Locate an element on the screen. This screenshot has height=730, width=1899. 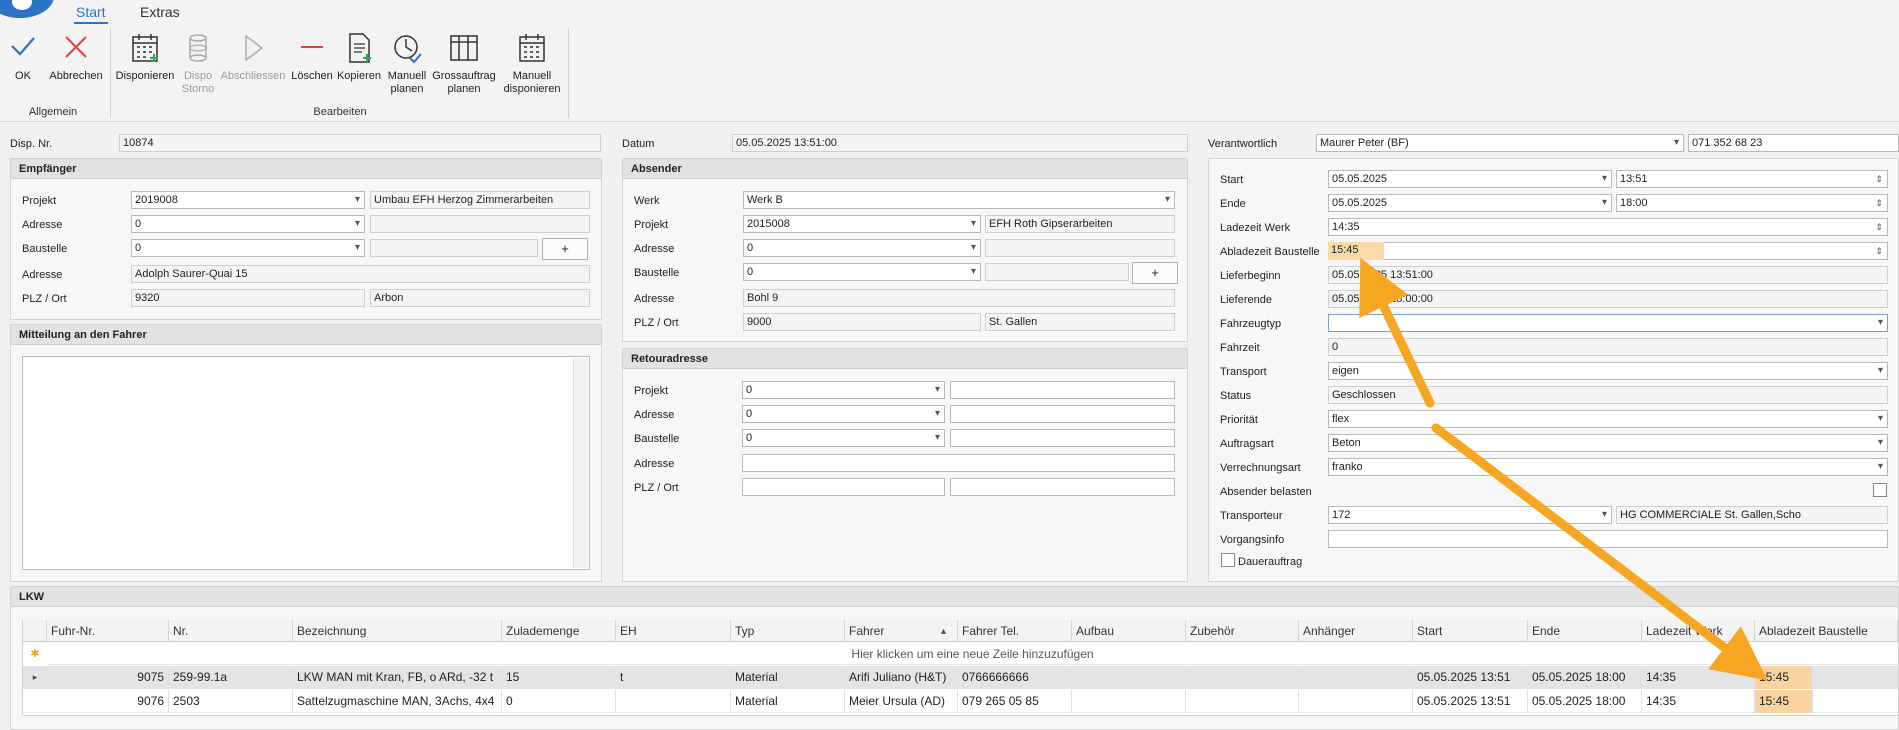
ret-baustelle-desc is located at coordinates (1062, 438).